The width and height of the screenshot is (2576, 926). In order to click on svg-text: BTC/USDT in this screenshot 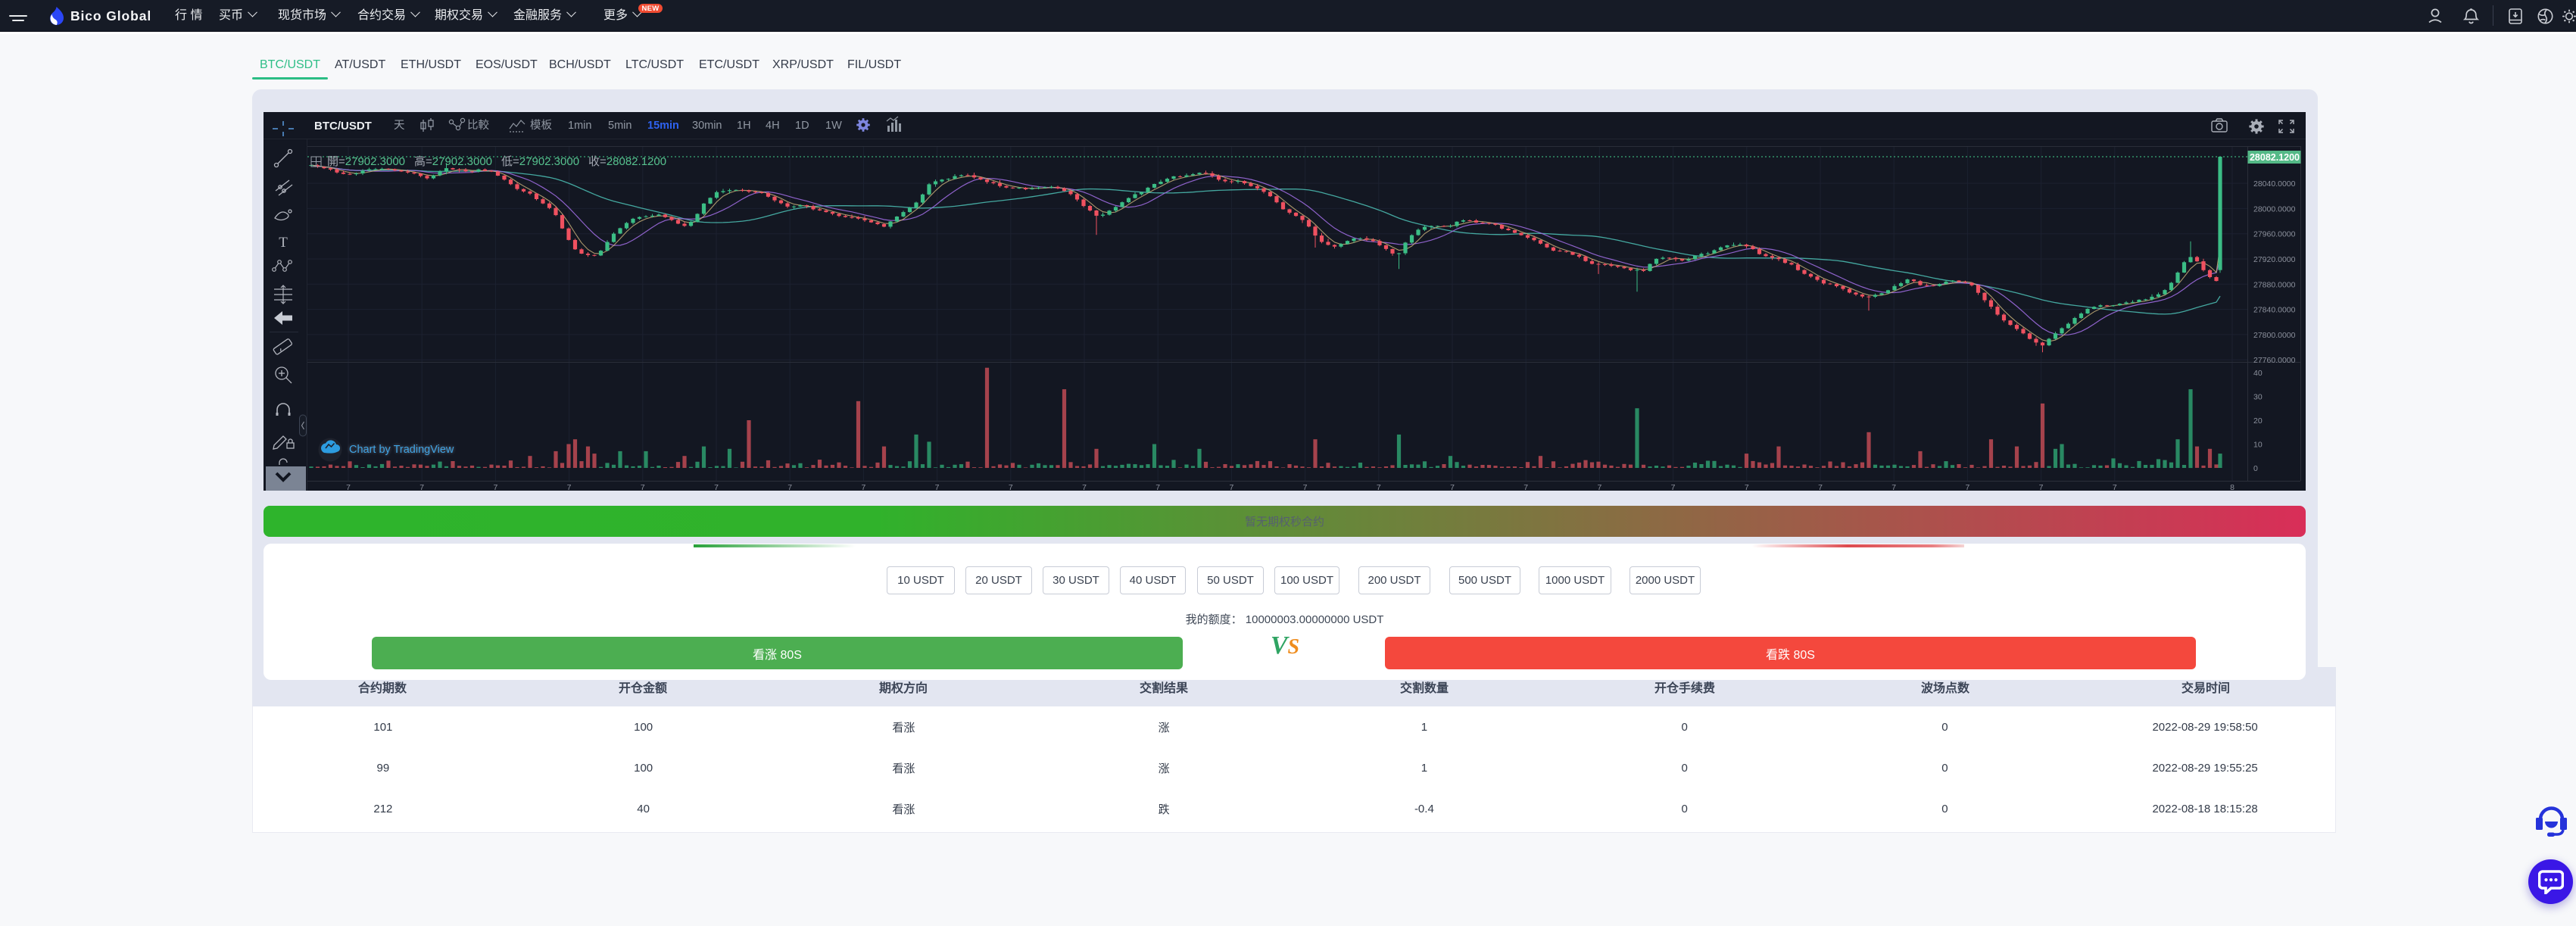, I will do `click(343, 126)`.